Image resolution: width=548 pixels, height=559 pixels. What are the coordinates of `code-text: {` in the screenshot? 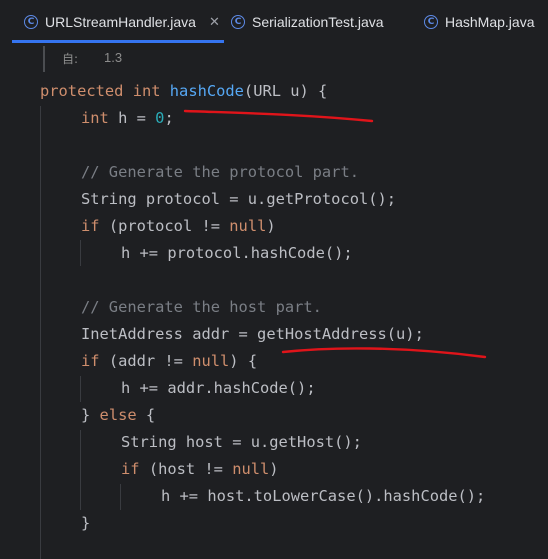 It's located at (146, 415).